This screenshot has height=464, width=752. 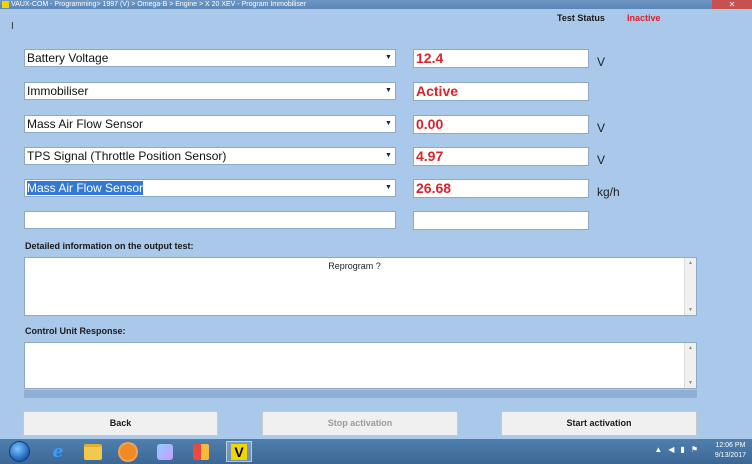 I want to click on system-tray: ▲ ◀ ▮ ⚑, so click(x=676, y=449).